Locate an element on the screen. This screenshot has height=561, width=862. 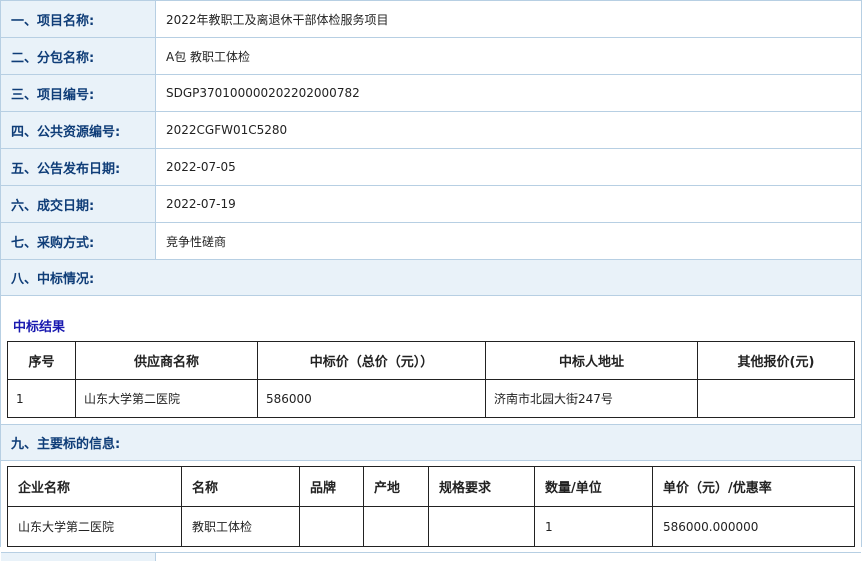
header-quantity: 数量/单位 is located at coordinates (593, 486).